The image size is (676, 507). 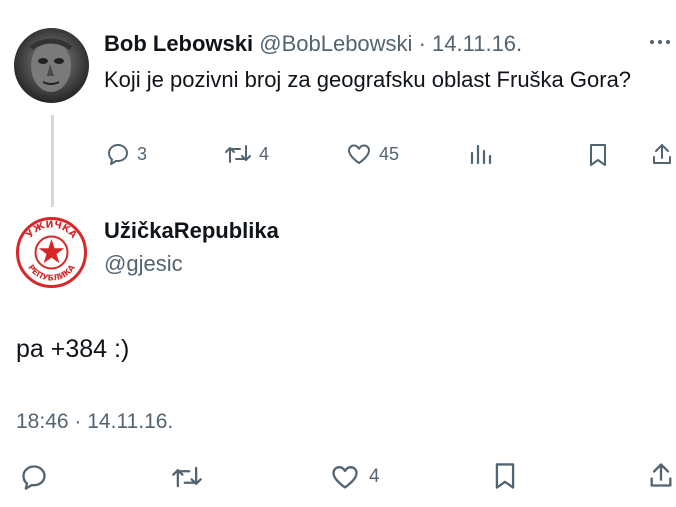 I want to click on reply-retweet-button, so click(x=187, y=477).